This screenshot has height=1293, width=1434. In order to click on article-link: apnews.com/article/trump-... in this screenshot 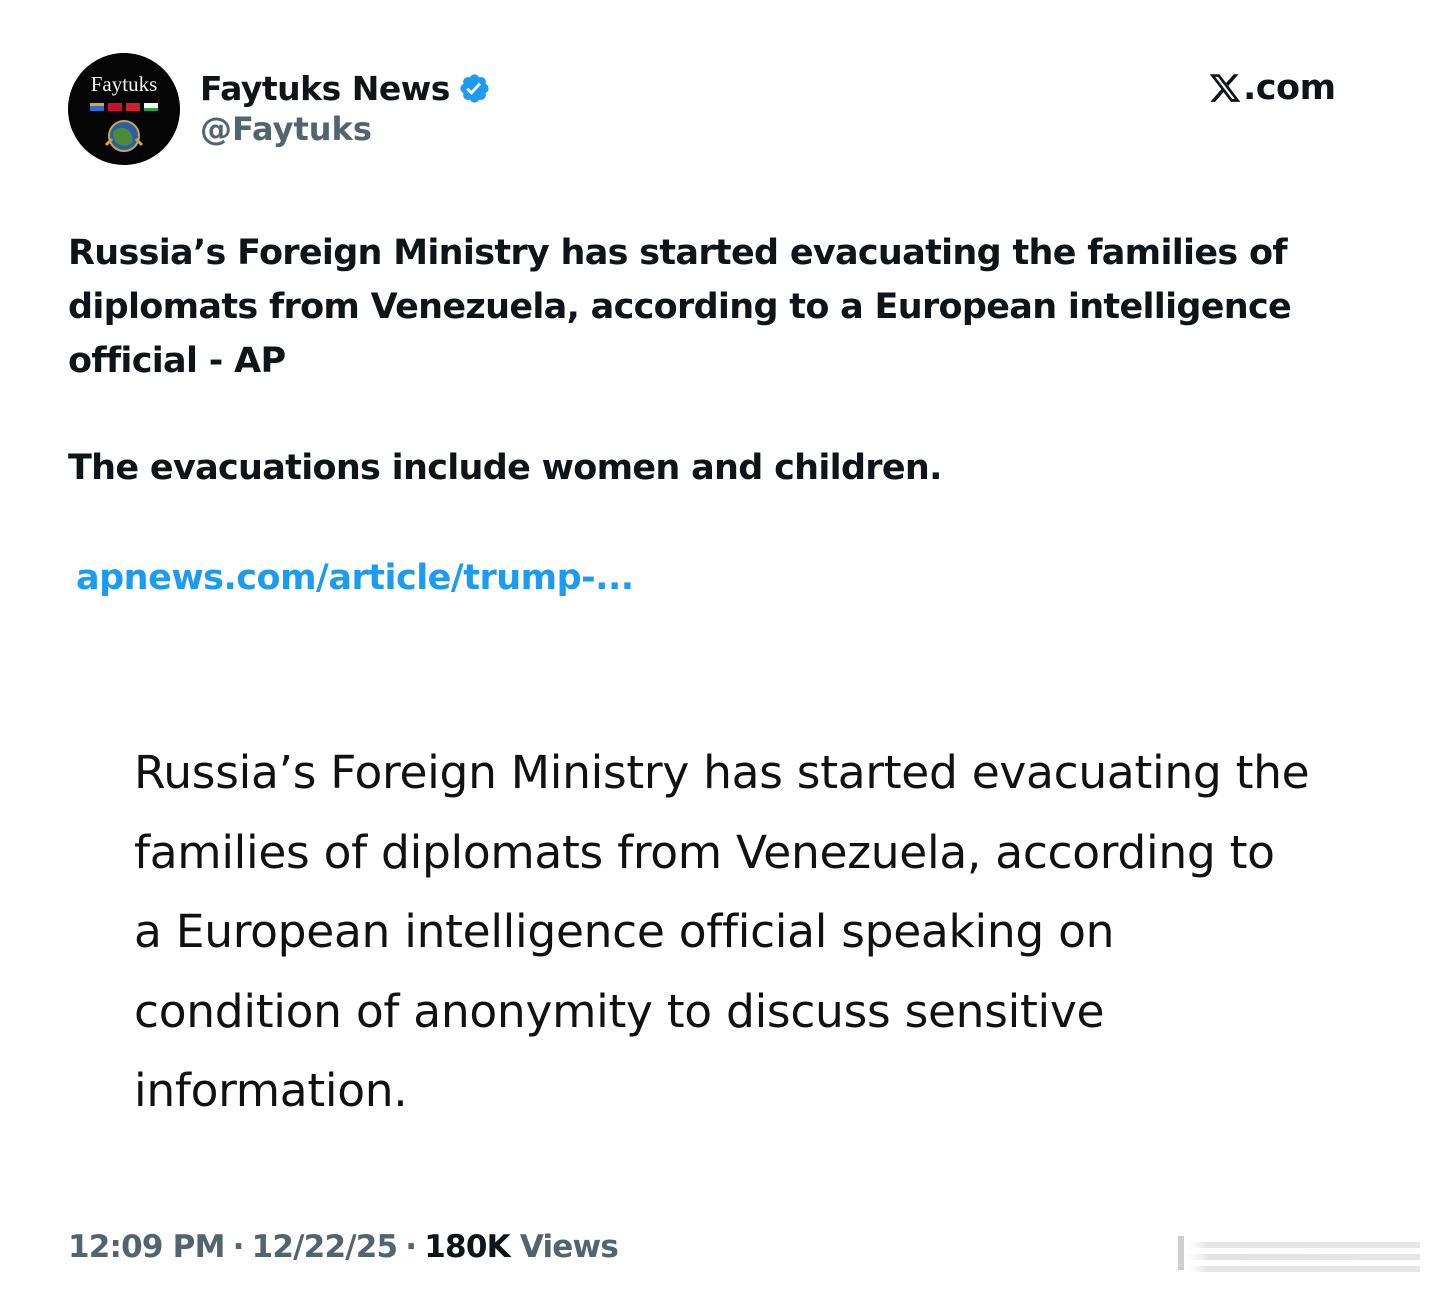, I will do `click(355, 578)`.